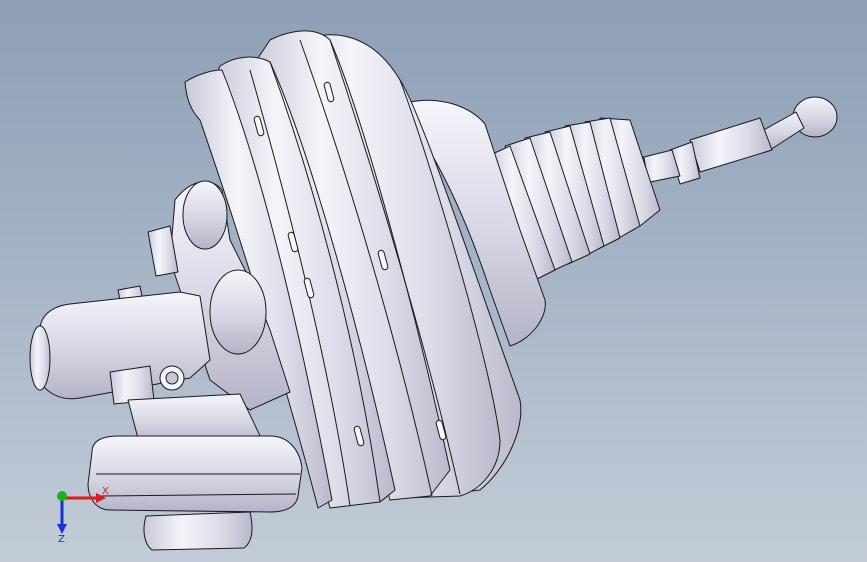 Image resolution: width=867 pixels, height=562 pixels. I want to click on x-axis-label: X, so click(105, 491).